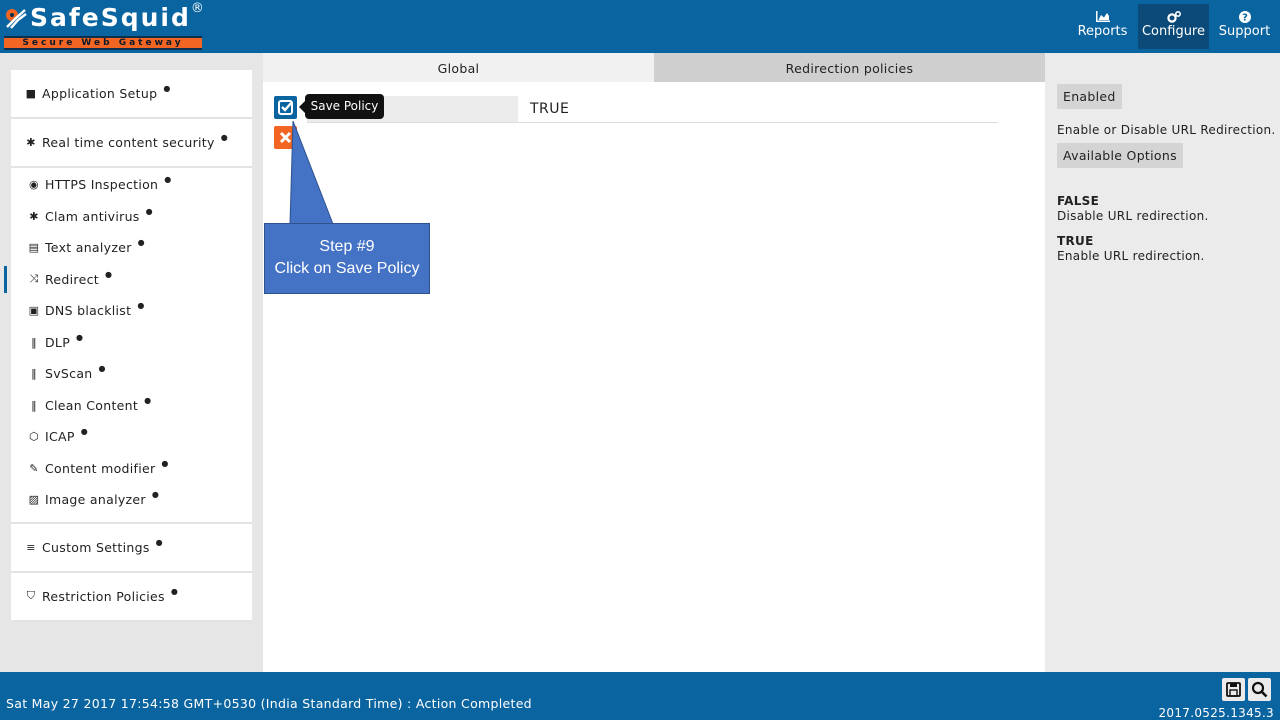  What do you see at coordinates (1102, 31) in the screenshot?
I see `nav-reports-label: Reports` at bounding box center [1102, 31].